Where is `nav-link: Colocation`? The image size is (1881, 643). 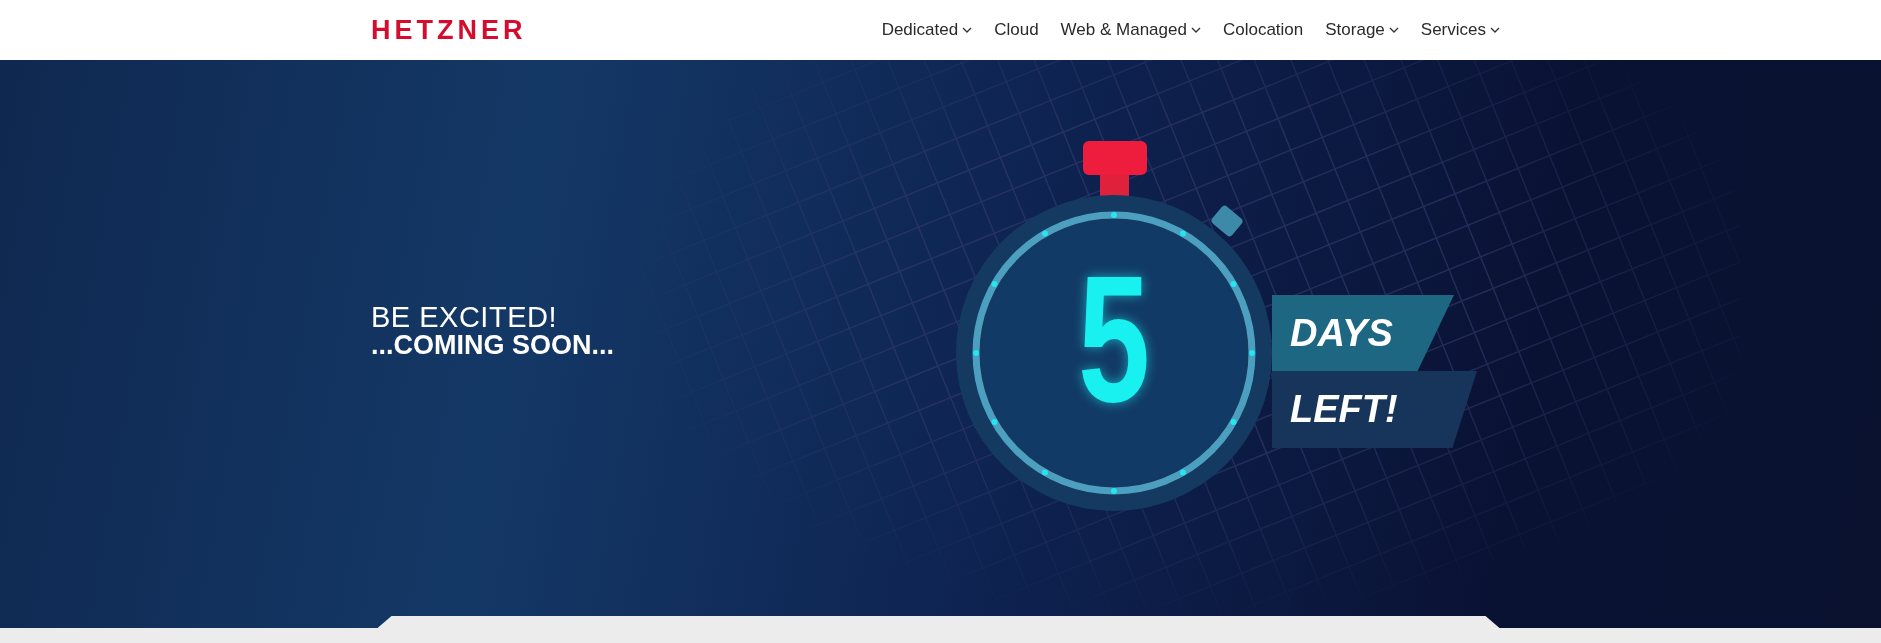 nav-link: Colocation is located at coordinates (1263, 30).